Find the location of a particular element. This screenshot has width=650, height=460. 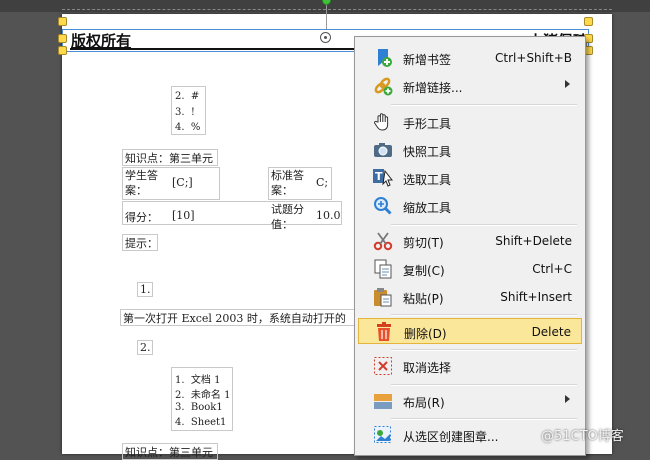

list-item: 2. # is located at coordinates (187, 96).